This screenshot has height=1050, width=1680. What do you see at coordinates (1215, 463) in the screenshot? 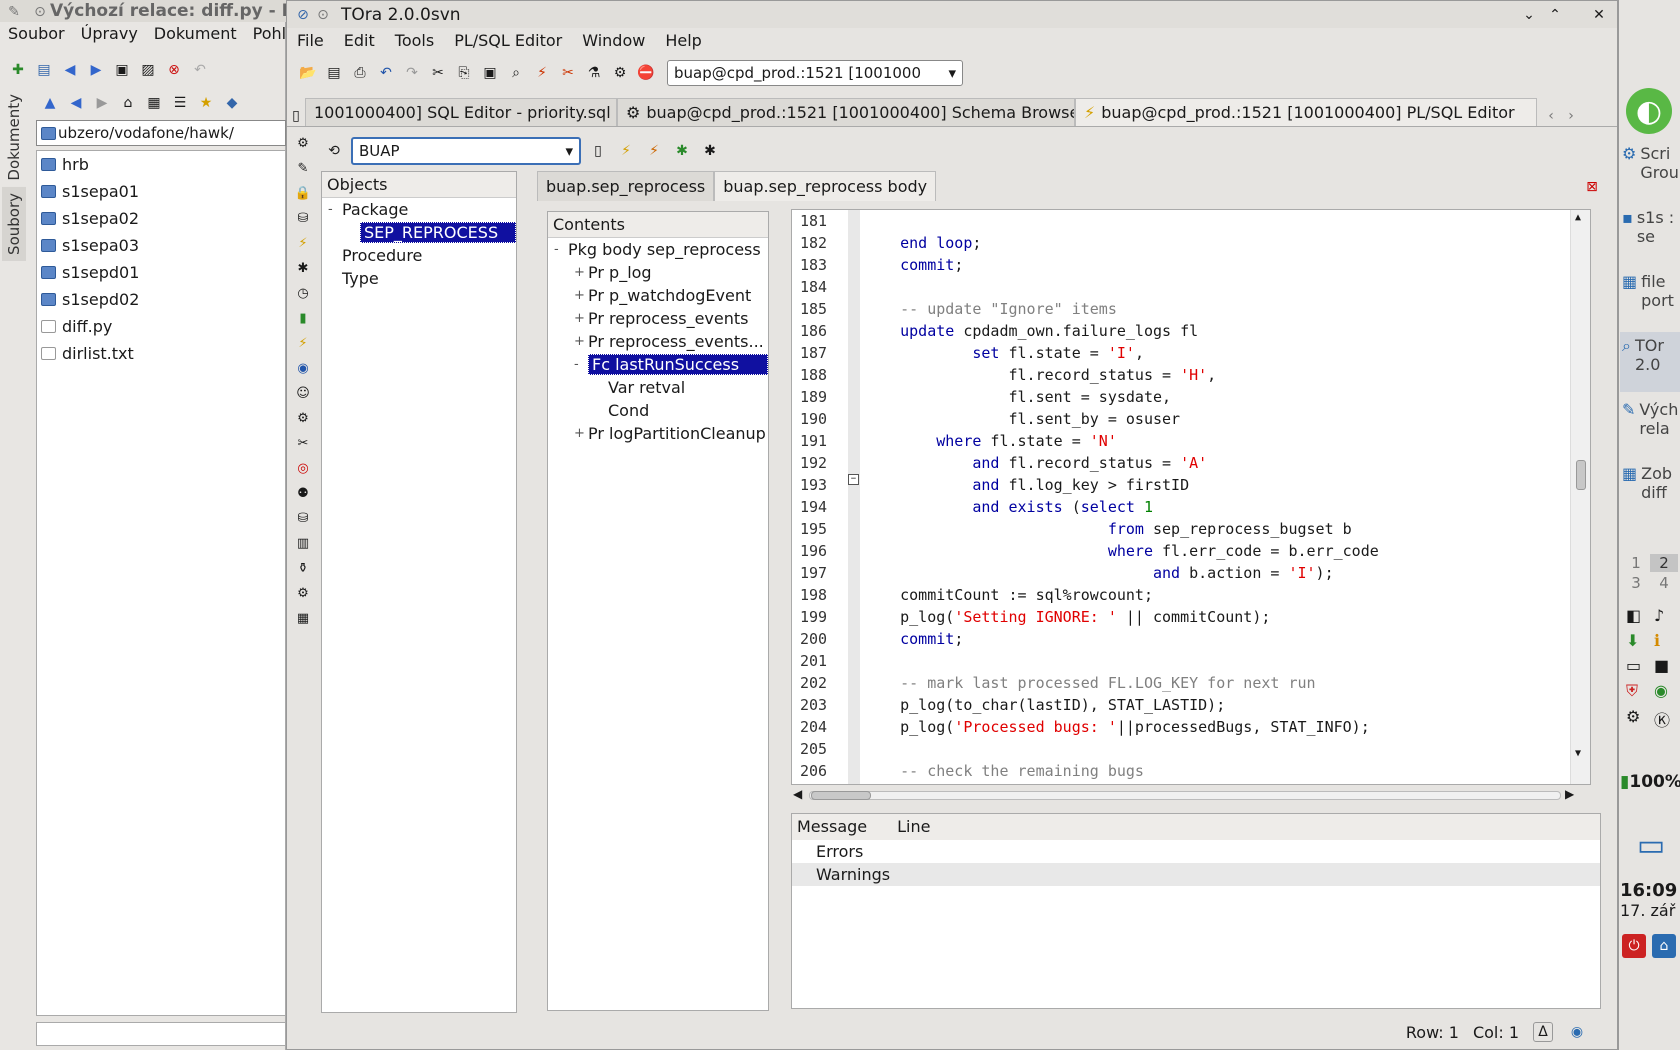
I see `code-line: and fl.record_status = 'A'` at bounding box center [1215, 463].